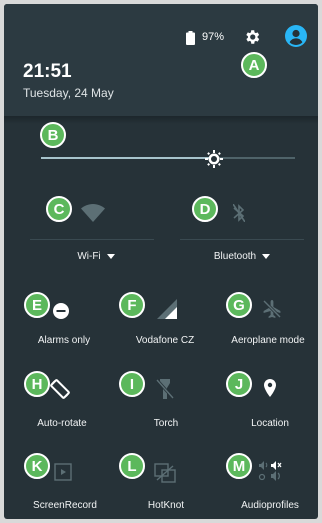 This screenshot has height=523, width=322. I want to click on annotation-badge-j: J, so click(239, 384).